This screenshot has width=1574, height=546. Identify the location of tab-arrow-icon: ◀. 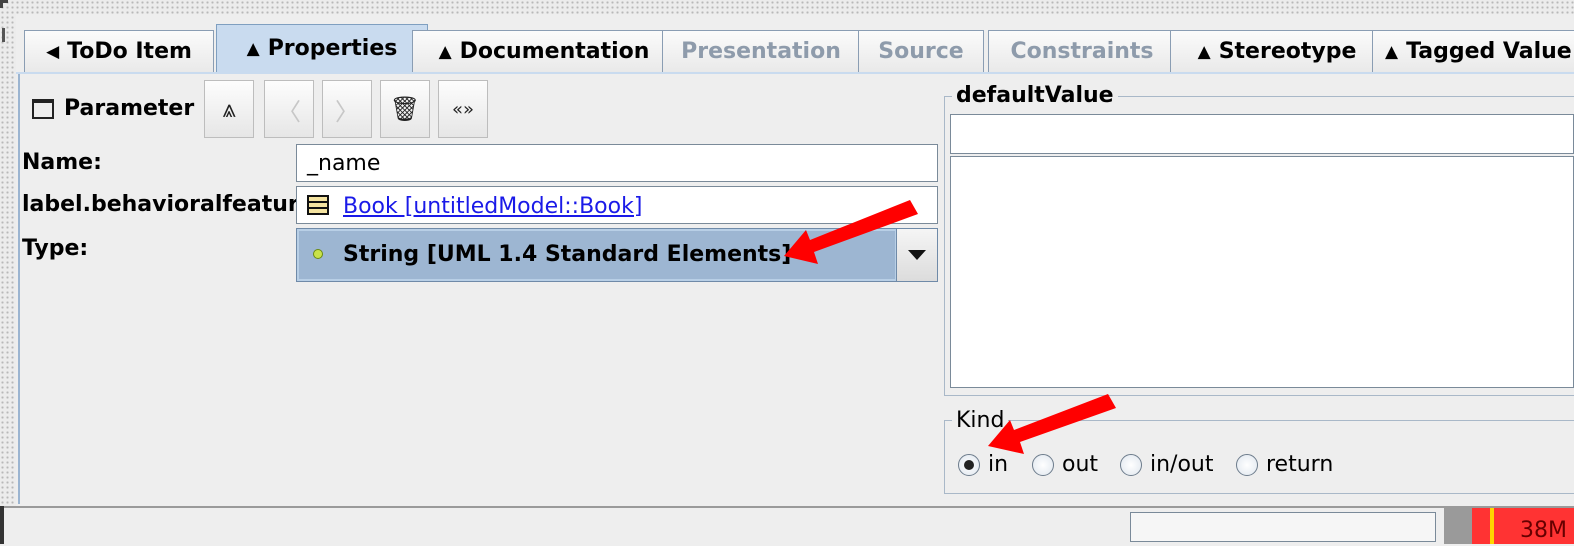
(53, 51).